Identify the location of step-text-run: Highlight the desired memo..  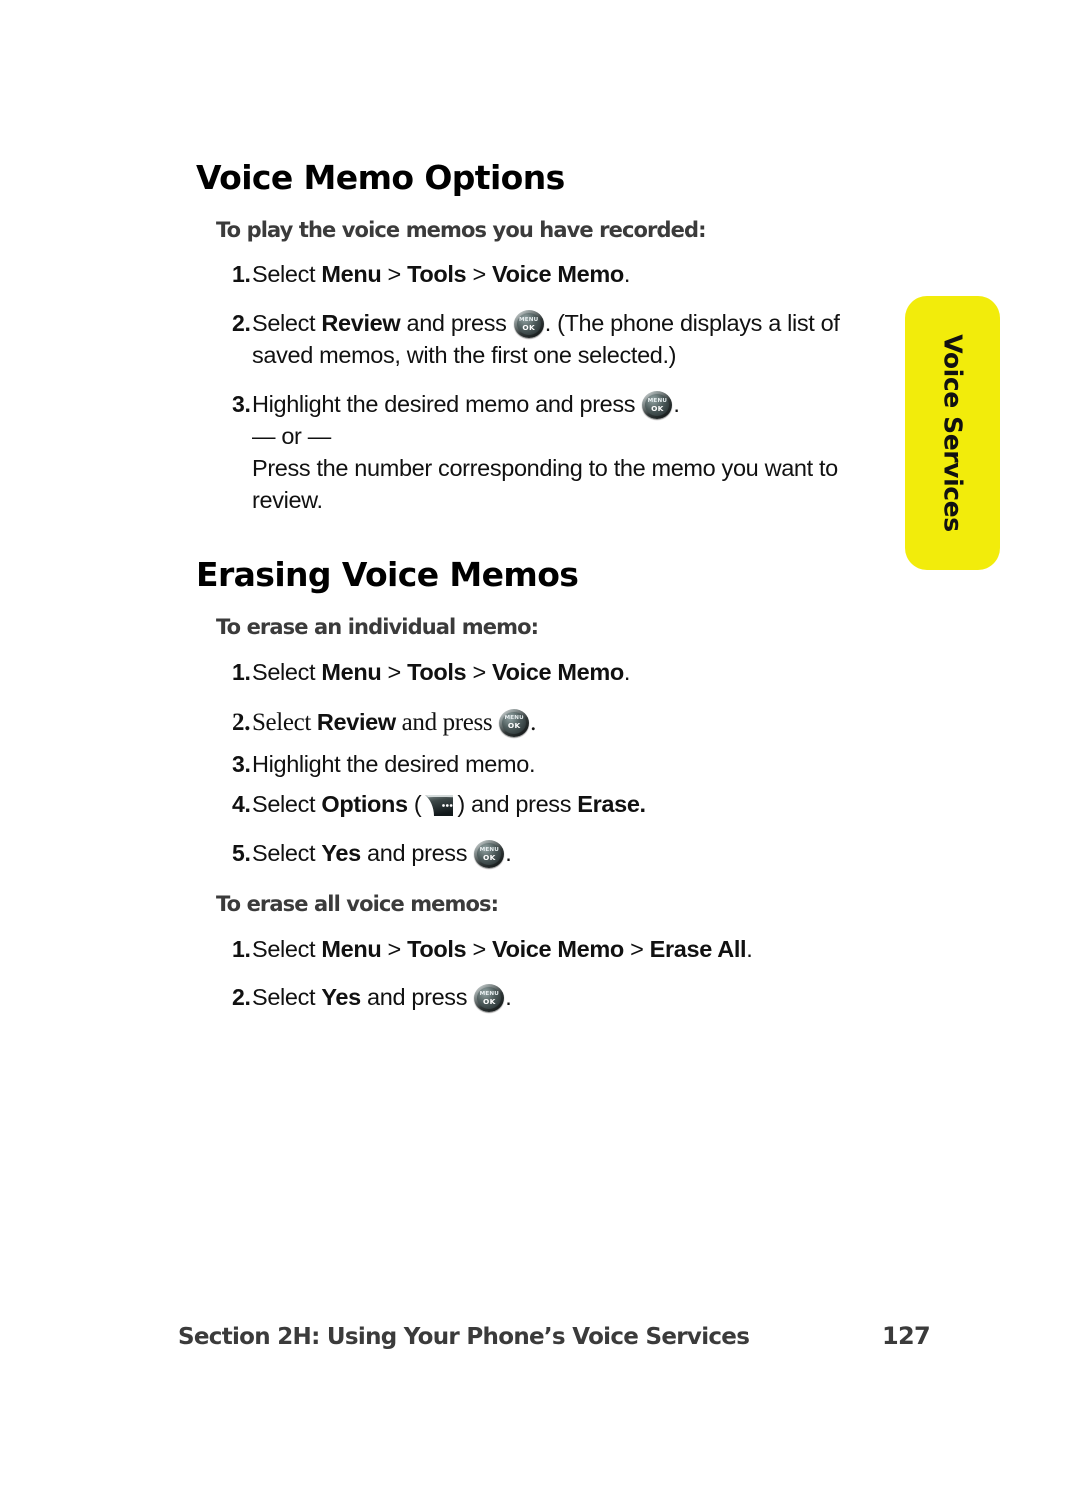
(394, 763).